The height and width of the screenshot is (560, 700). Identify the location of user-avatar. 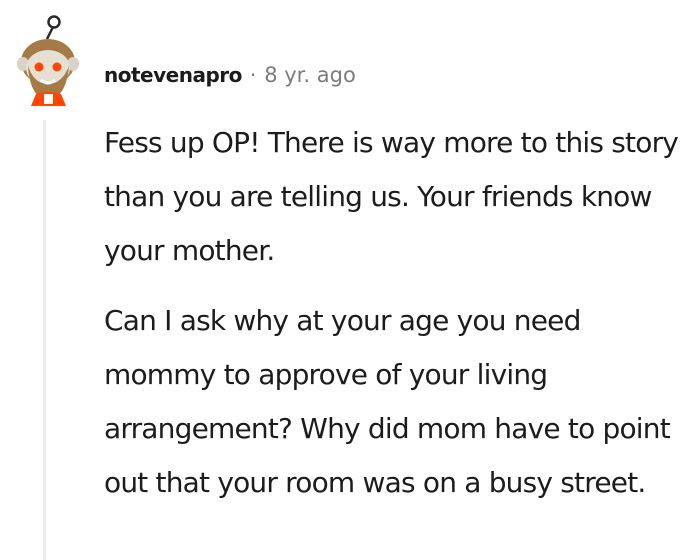
(49, 60).